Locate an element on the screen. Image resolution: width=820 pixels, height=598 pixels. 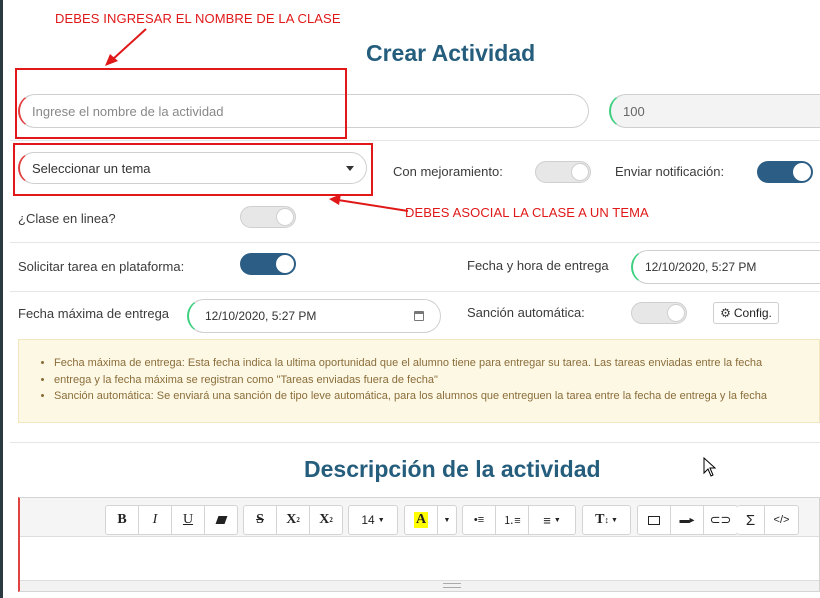
toolbar-group-paragraph: •≡ ⒈≡ ≡ ▼ is located at coordinates (519, 520).